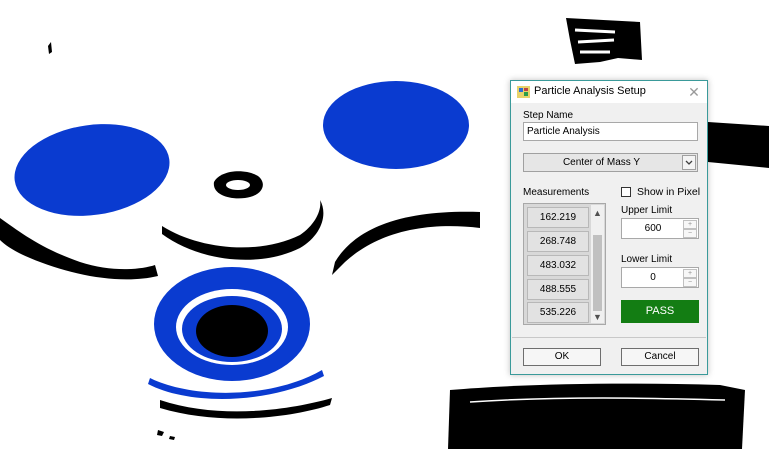 Image resolution: width=769 pixels, height=449 pixels. I want to click on measurements-label: Measurements, so click(556, 192).